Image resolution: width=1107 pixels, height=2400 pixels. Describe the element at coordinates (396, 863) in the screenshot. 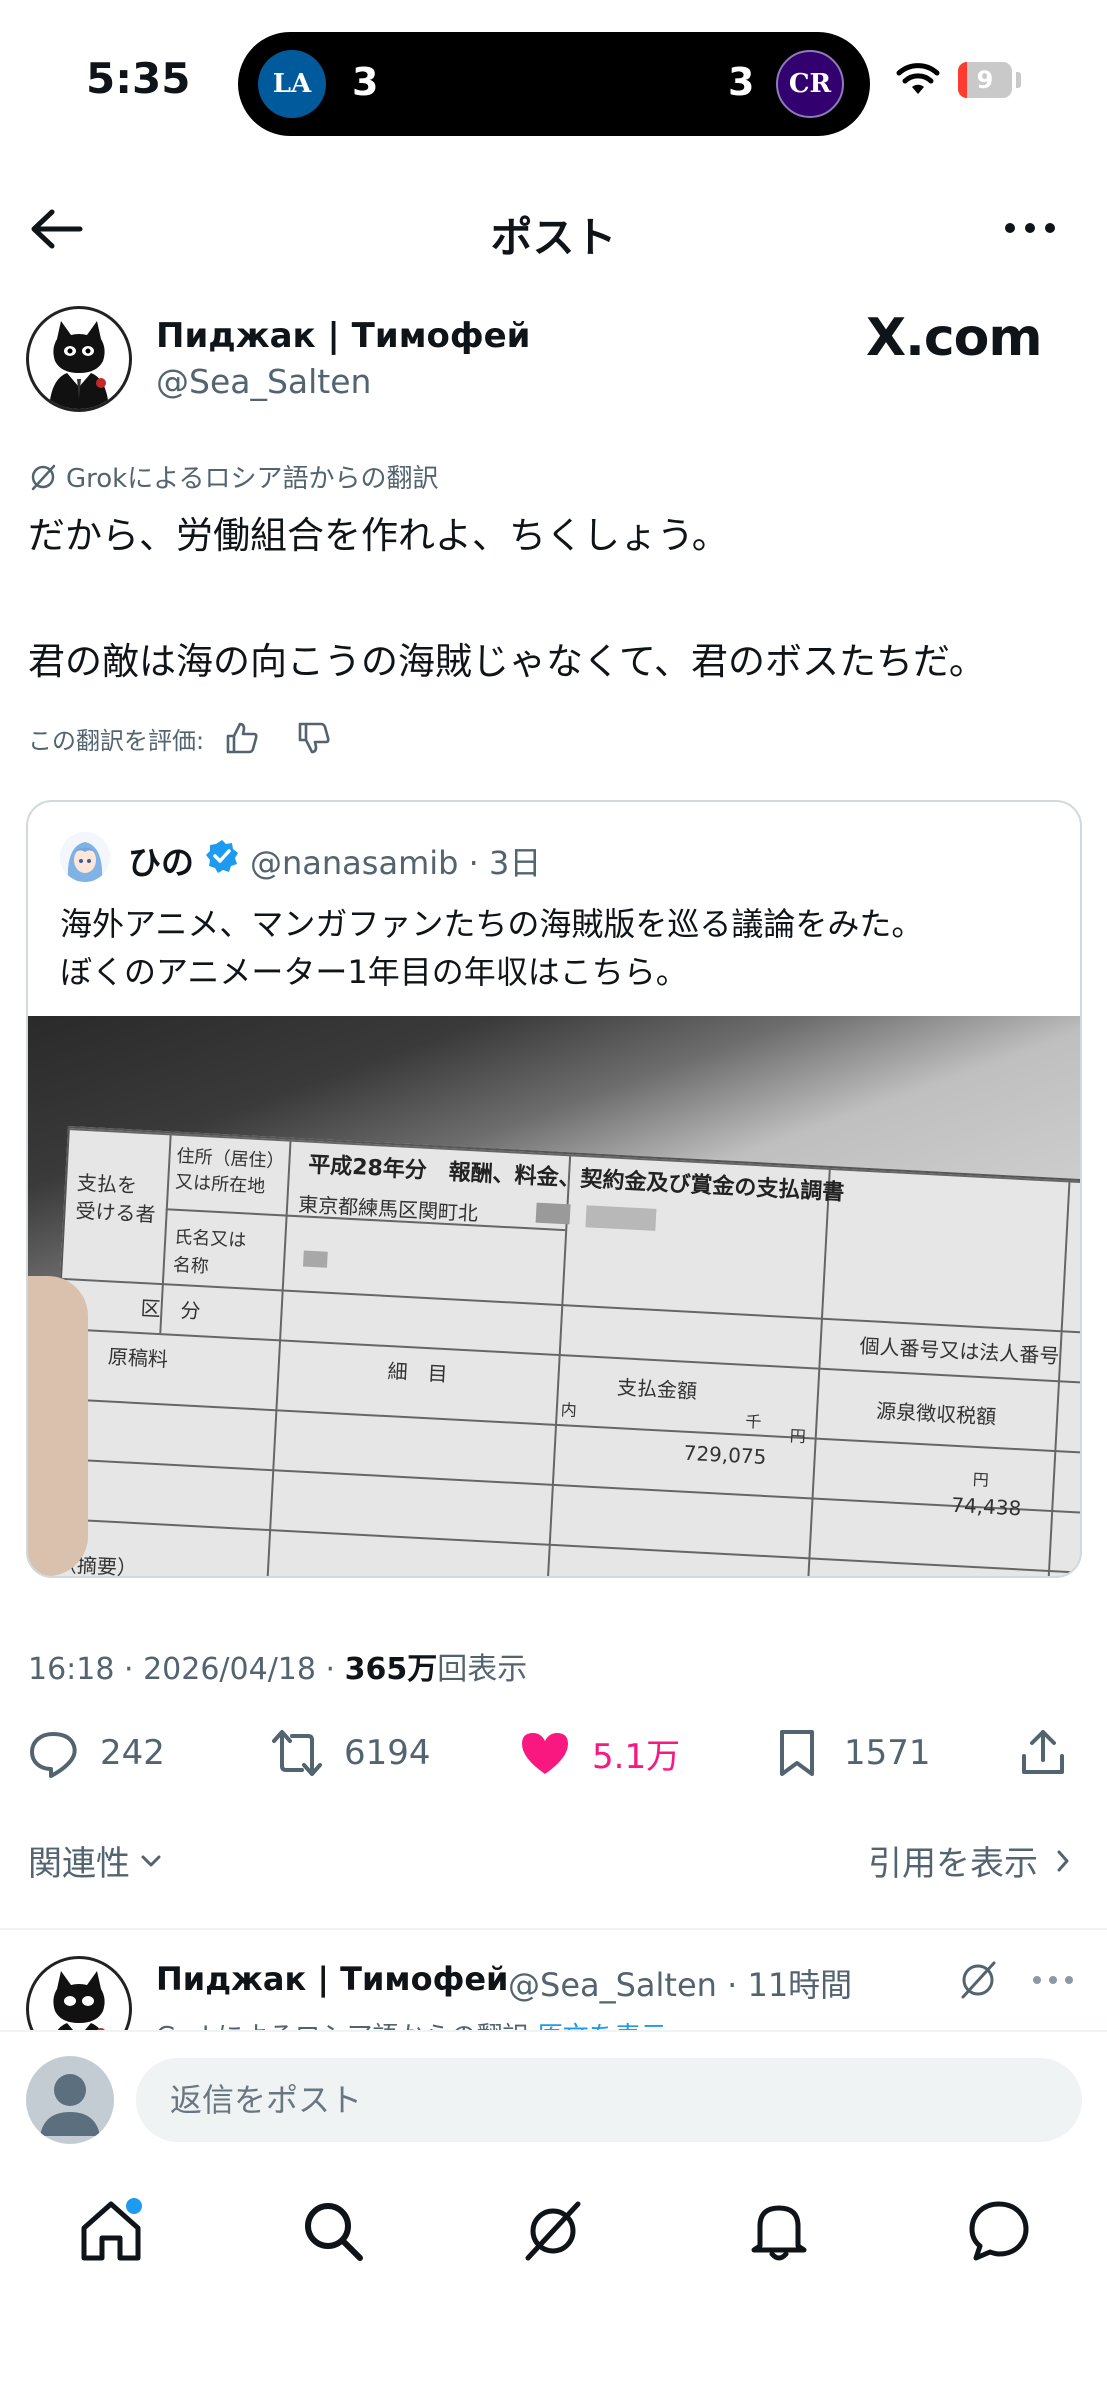

I see `quote-author-meta: @nanasamib · 3日` at that location.